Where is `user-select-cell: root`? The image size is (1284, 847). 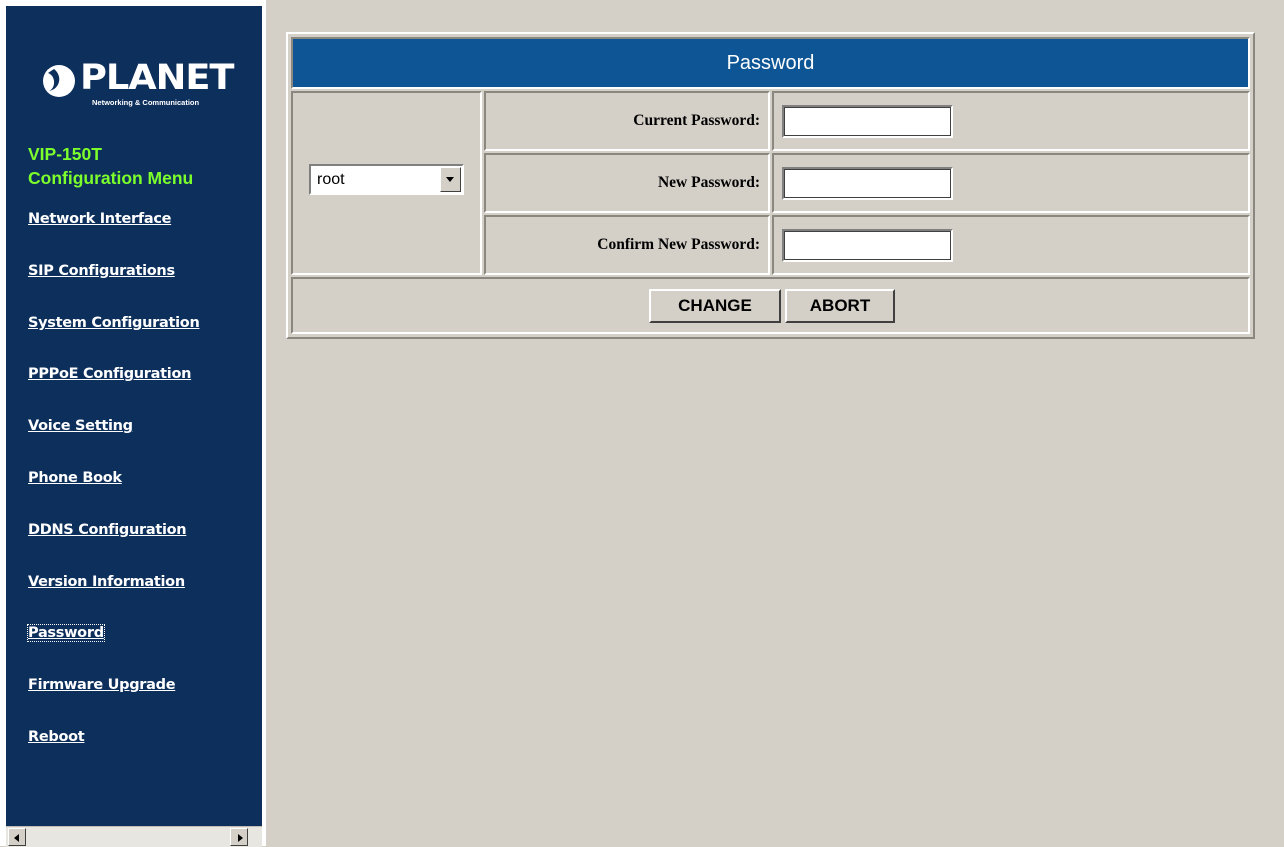
user-select-cell: root is located at coordinates (386, 183).